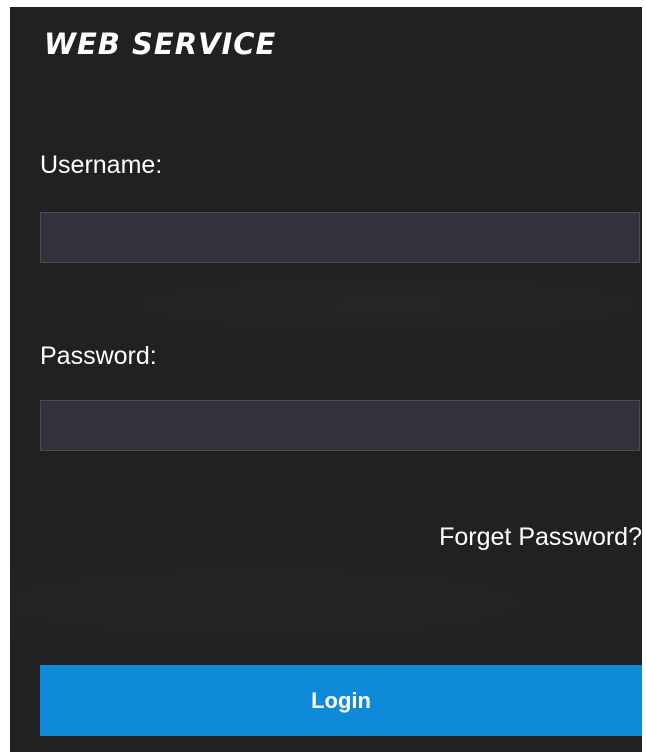 This screenshot has height=755, width=646. What do you see at coordinates (101, 165) in the screenshot?
I see `username-label: Username:` at bounding box center [101, 165].